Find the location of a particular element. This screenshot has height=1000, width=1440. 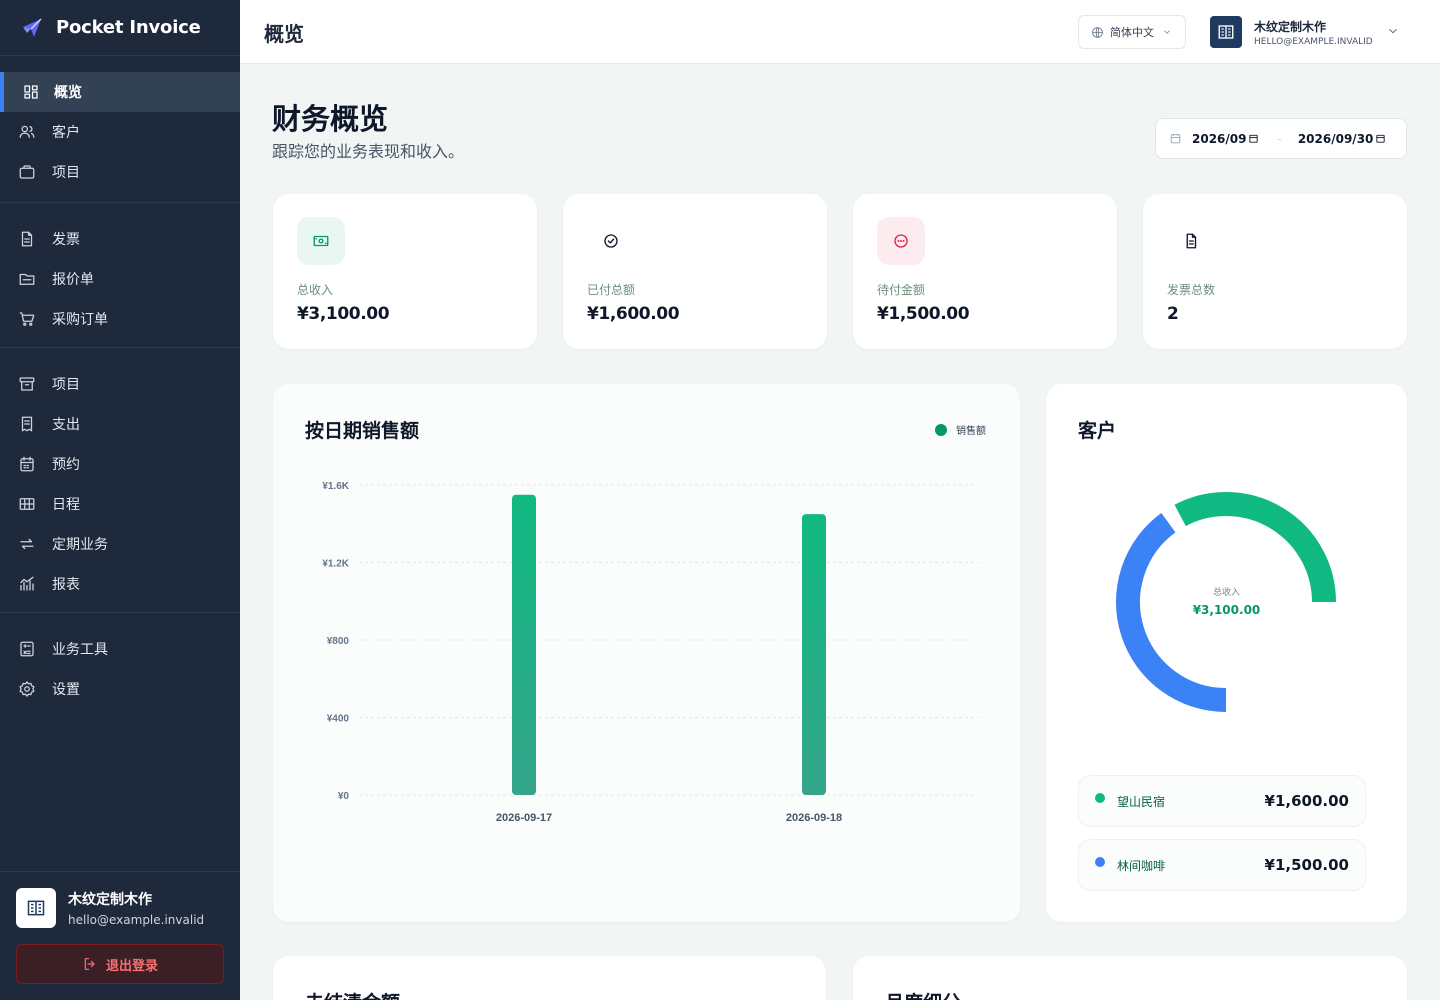

brand: Pocket Invoice is located at coordinates (120, 28).